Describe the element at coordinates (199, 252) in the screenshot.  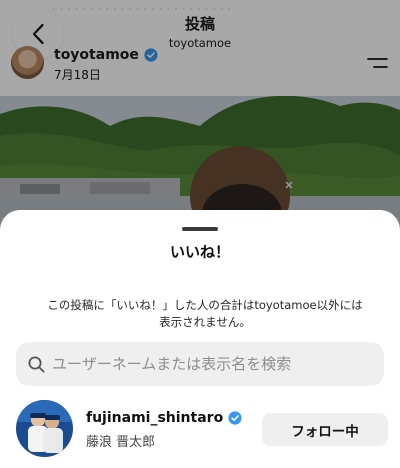
I see `sheet-title: いいね！` at that location.